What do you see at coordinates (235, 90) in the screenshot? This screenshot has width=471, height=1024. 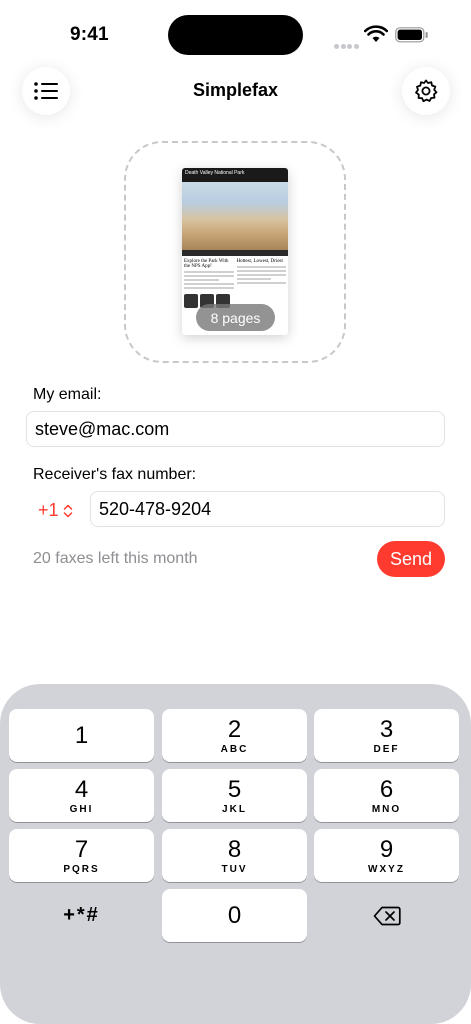 I see `app-title: Simplefax` at bounding box center [235, 90].